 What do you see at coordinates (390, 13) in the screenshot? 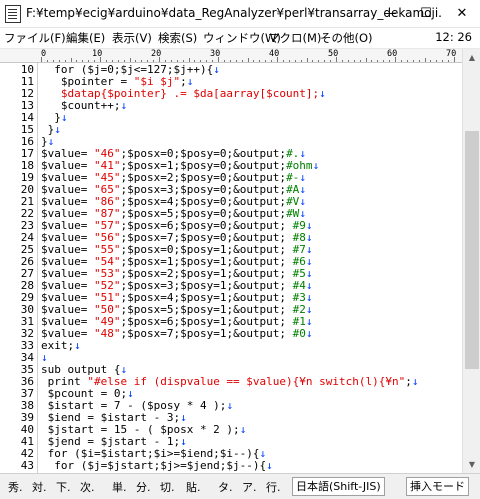
I see `minimize-icon: —` at bounding box center [390, 13].